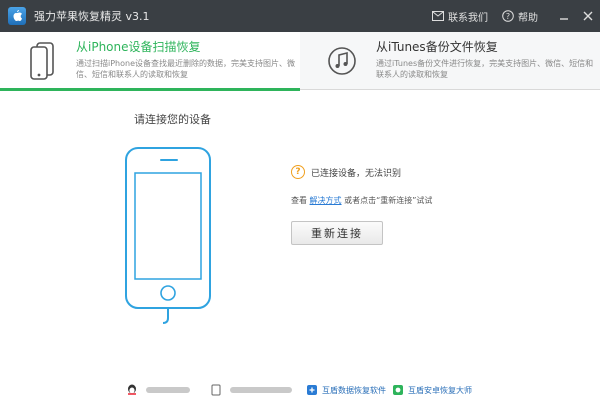 This screenshot has height=409, width=600. I want to click on footer-link-android-recovery: 互盾安卓恢复大师, so click(432, 390).